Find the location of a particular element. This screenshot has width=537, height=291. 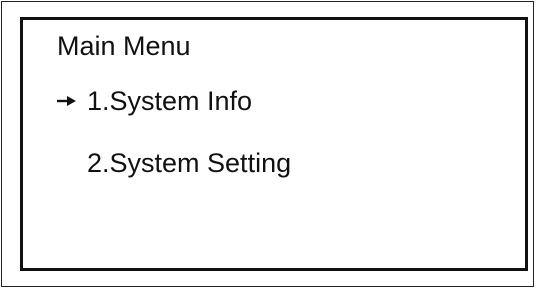

menu-item-label: 1.System Info is located at coordinates (170, 101).